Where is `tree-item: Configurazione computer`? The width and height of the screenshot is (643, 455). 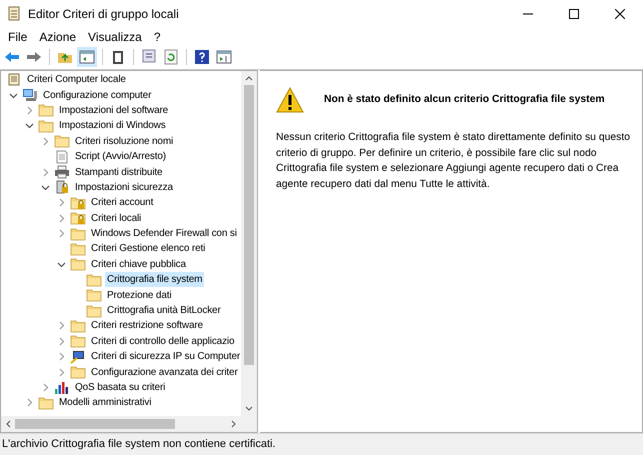 tree-item: Configurazione computer is located at coordinates (97, 95).